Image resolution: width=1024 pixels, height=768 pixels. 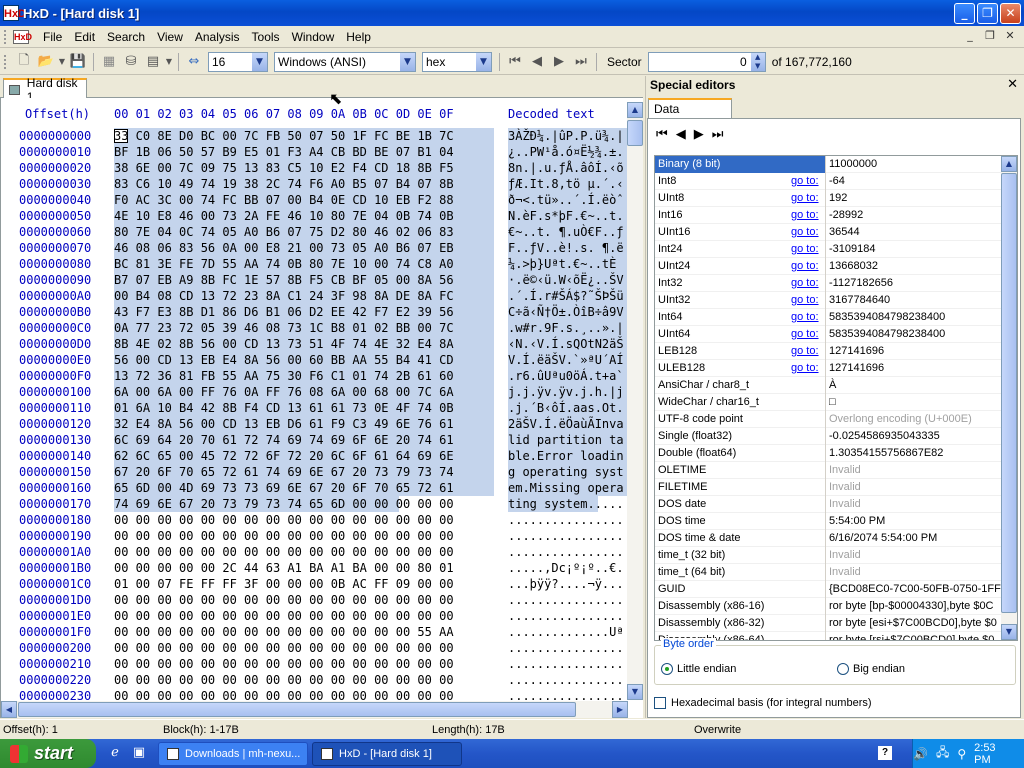 What do you see at coordinates (568, 488) in the screenshot?
I see `row-decoded-text: em.Missing opera` at bounding box center [568, 488].